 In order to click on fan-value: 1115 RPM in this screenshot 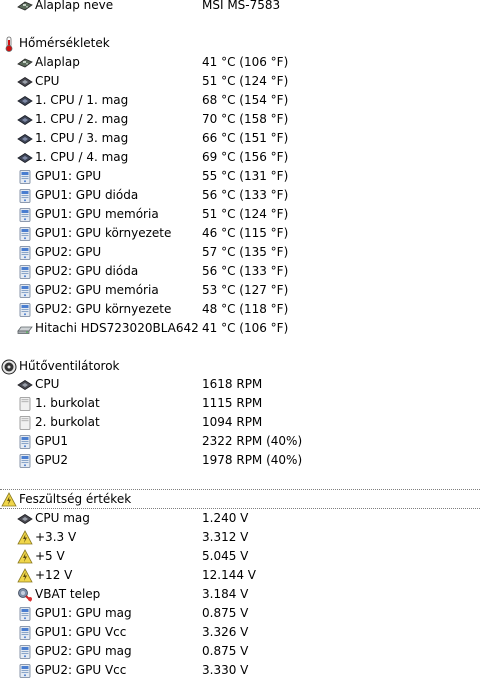, I will do `click(232, 403)`.